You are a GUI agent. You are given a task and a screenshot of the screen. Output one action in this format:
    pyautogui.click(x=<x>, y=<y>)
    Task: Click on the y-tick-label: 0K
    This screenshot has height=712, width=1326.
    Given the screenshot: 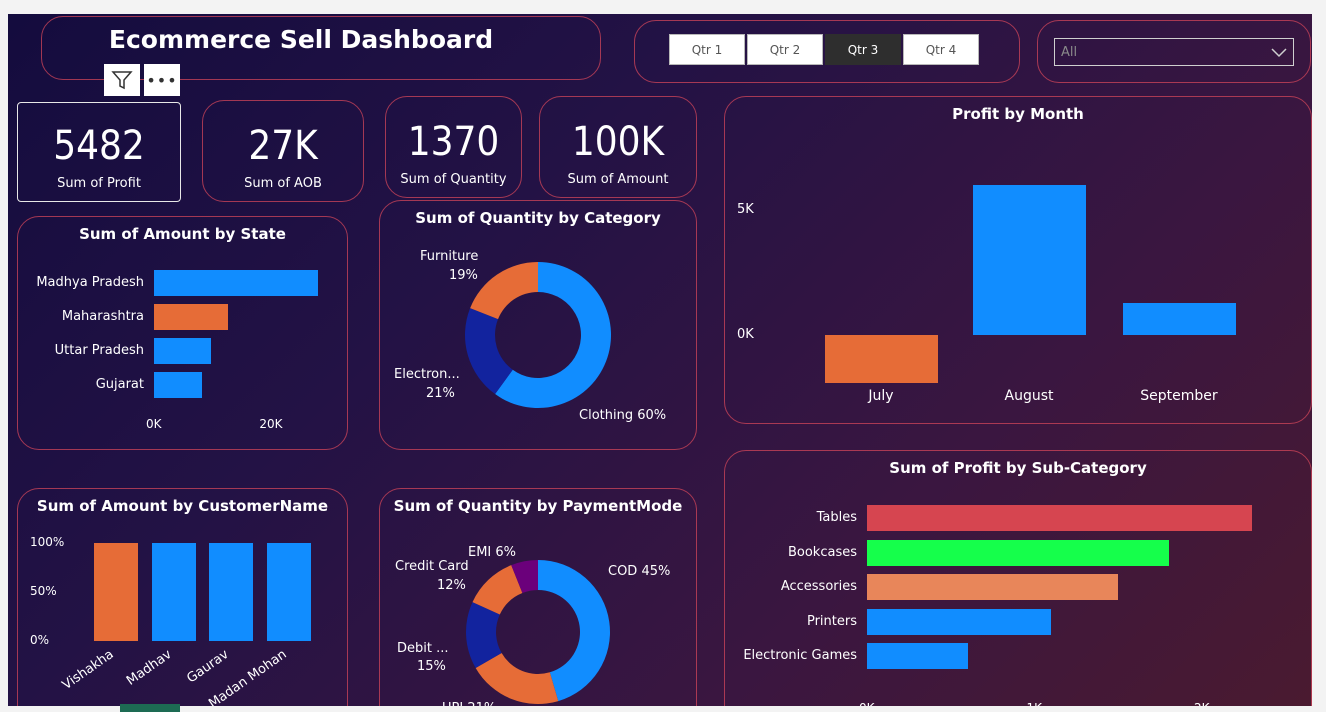 What is the action you would take?
    pyautogui.click(x=745, y=334)
    